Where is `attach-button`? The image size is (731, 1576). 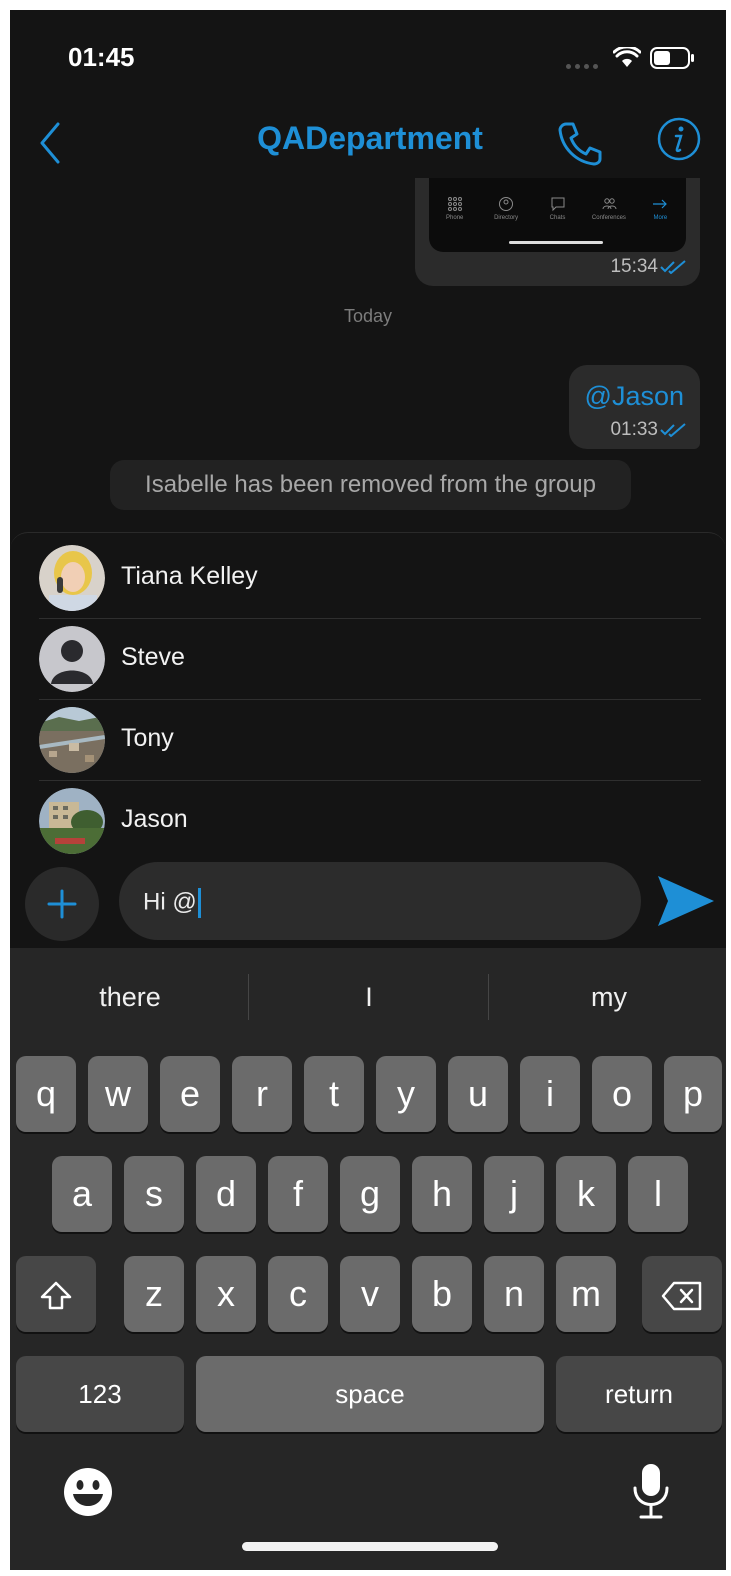 attach-button is located at coordinates (62, 904).